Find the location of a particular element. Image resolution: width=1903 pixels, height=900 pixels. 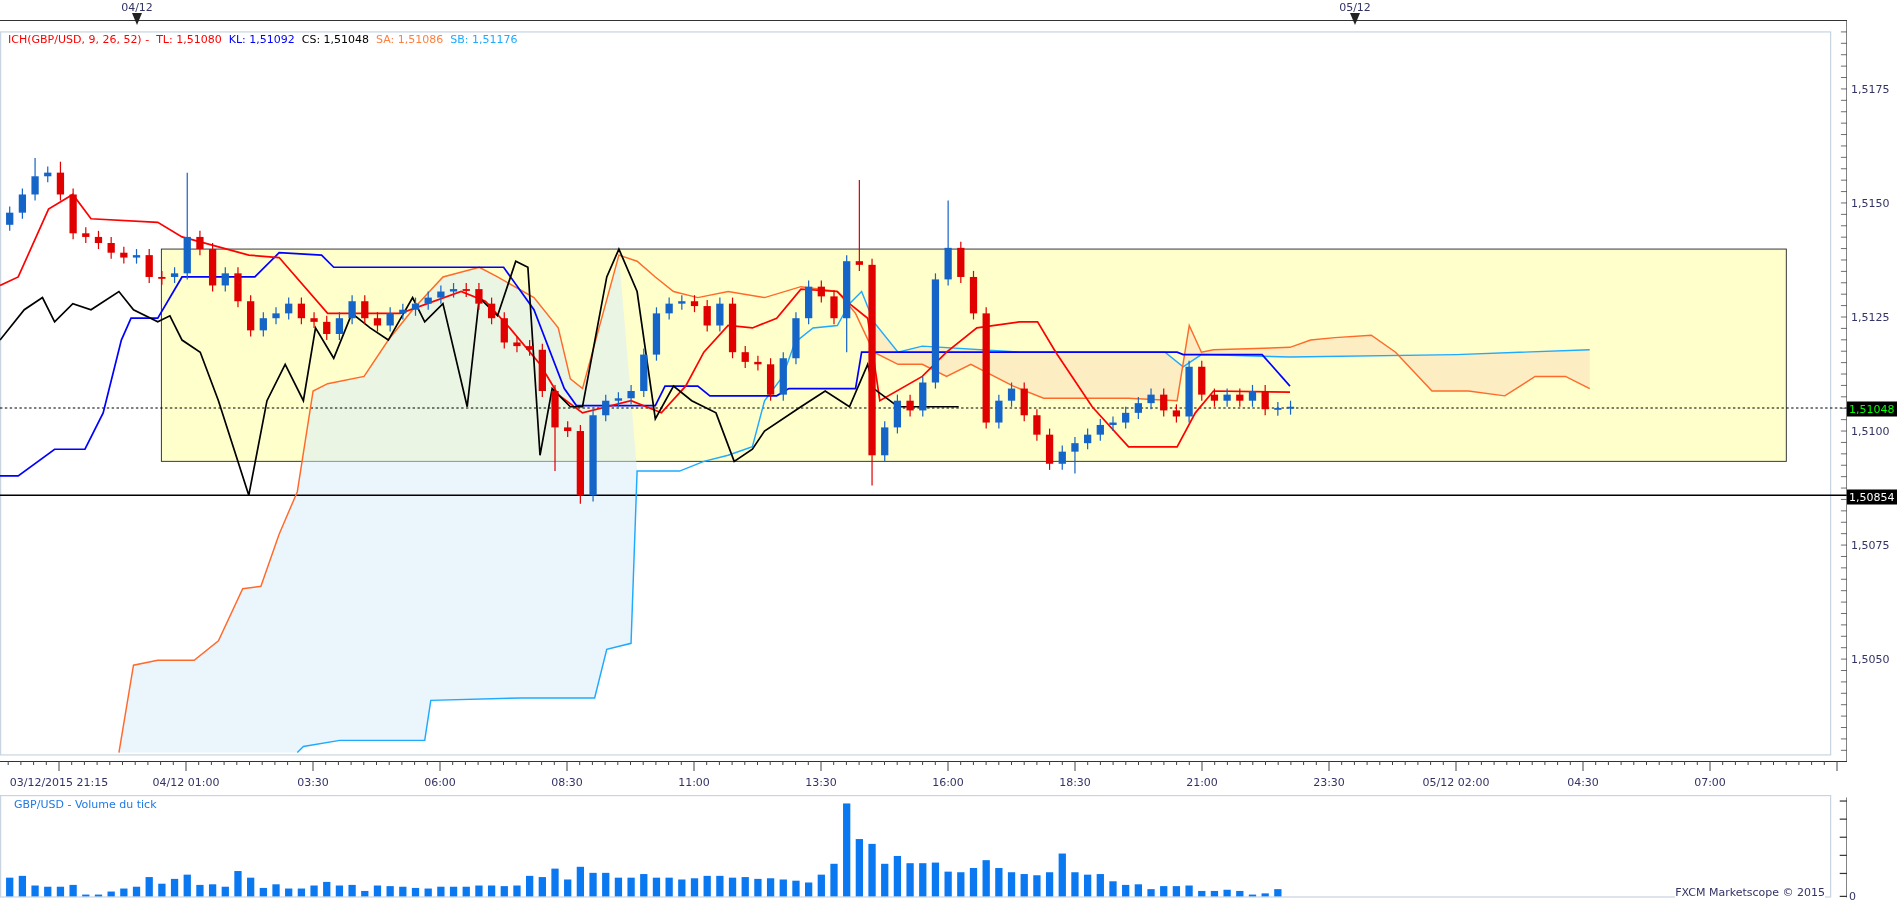

indicator-value: TL: 1,51080 is located at coordinates (189, 39).